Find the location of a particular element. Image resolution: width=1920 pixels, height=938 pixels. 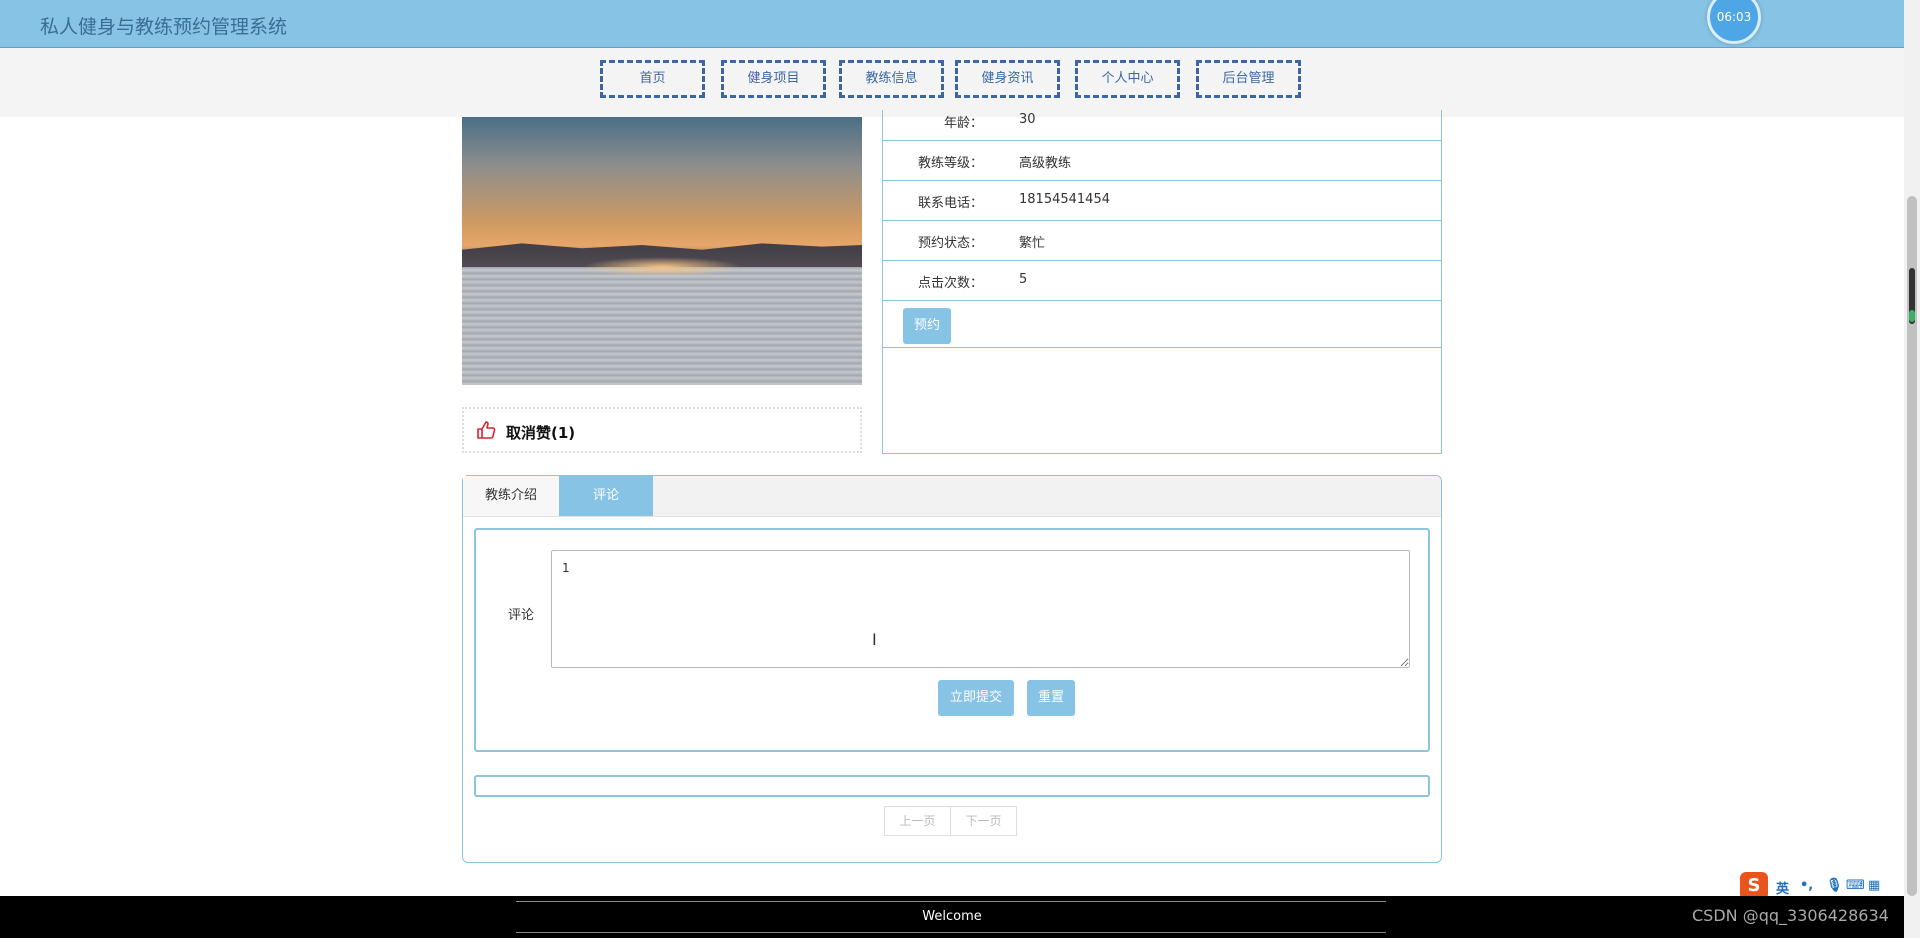

microphone-icon: 🎙 is located at coordinates (1834, 885).